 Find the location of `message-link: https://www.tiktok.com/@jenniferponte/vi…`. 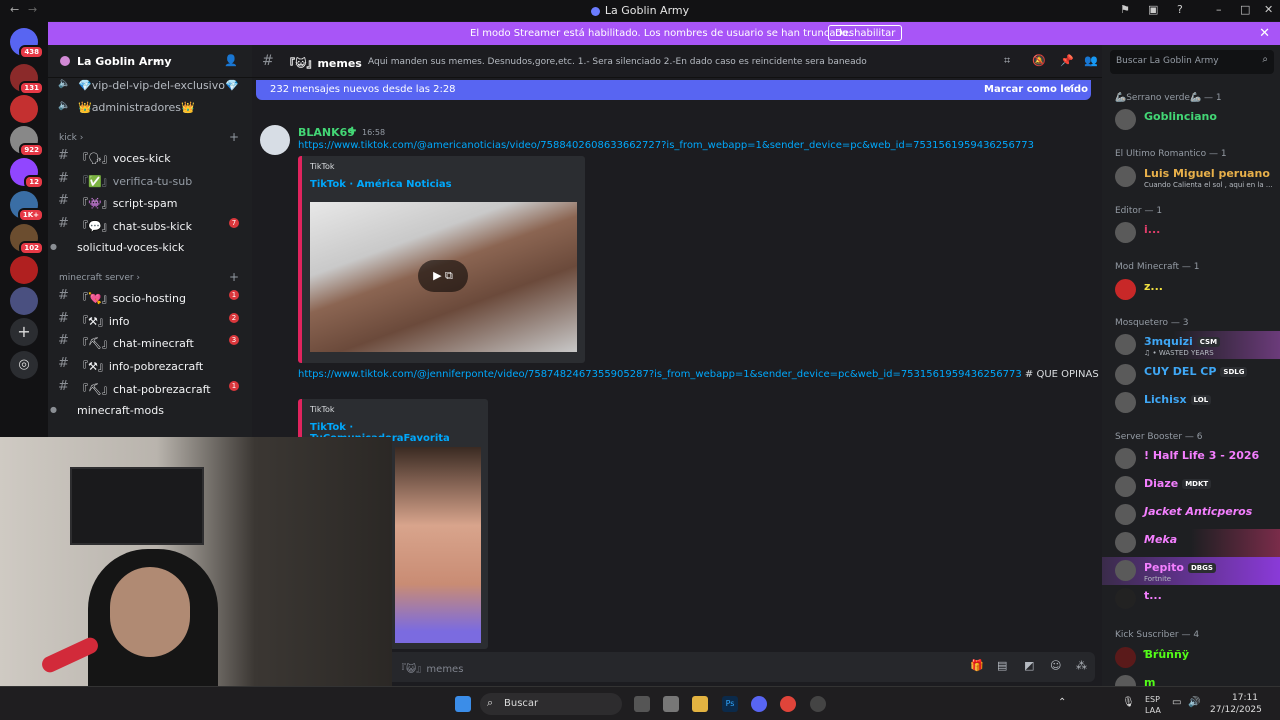

message-link: https://www.tiktok.com/@jenniferponte/vi… is located at coordinates (740, 374).